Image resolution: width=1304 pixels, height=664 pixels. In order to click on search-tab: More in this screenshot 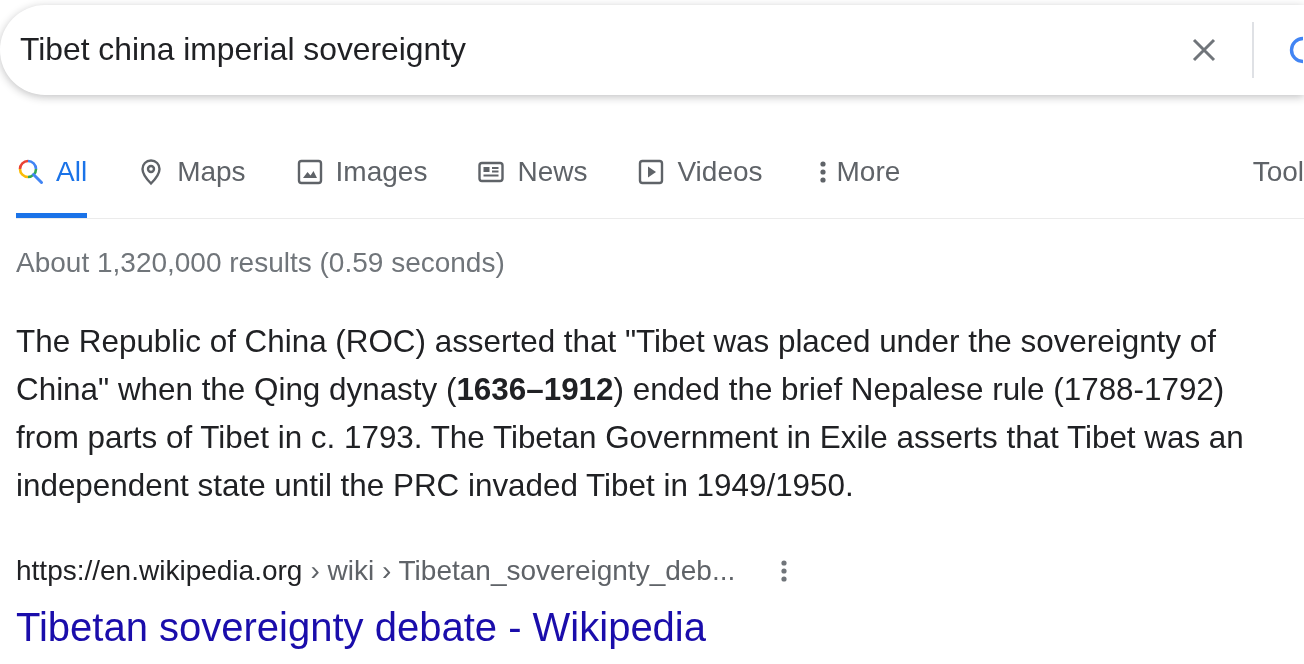, I will do `click(856, 181)`.